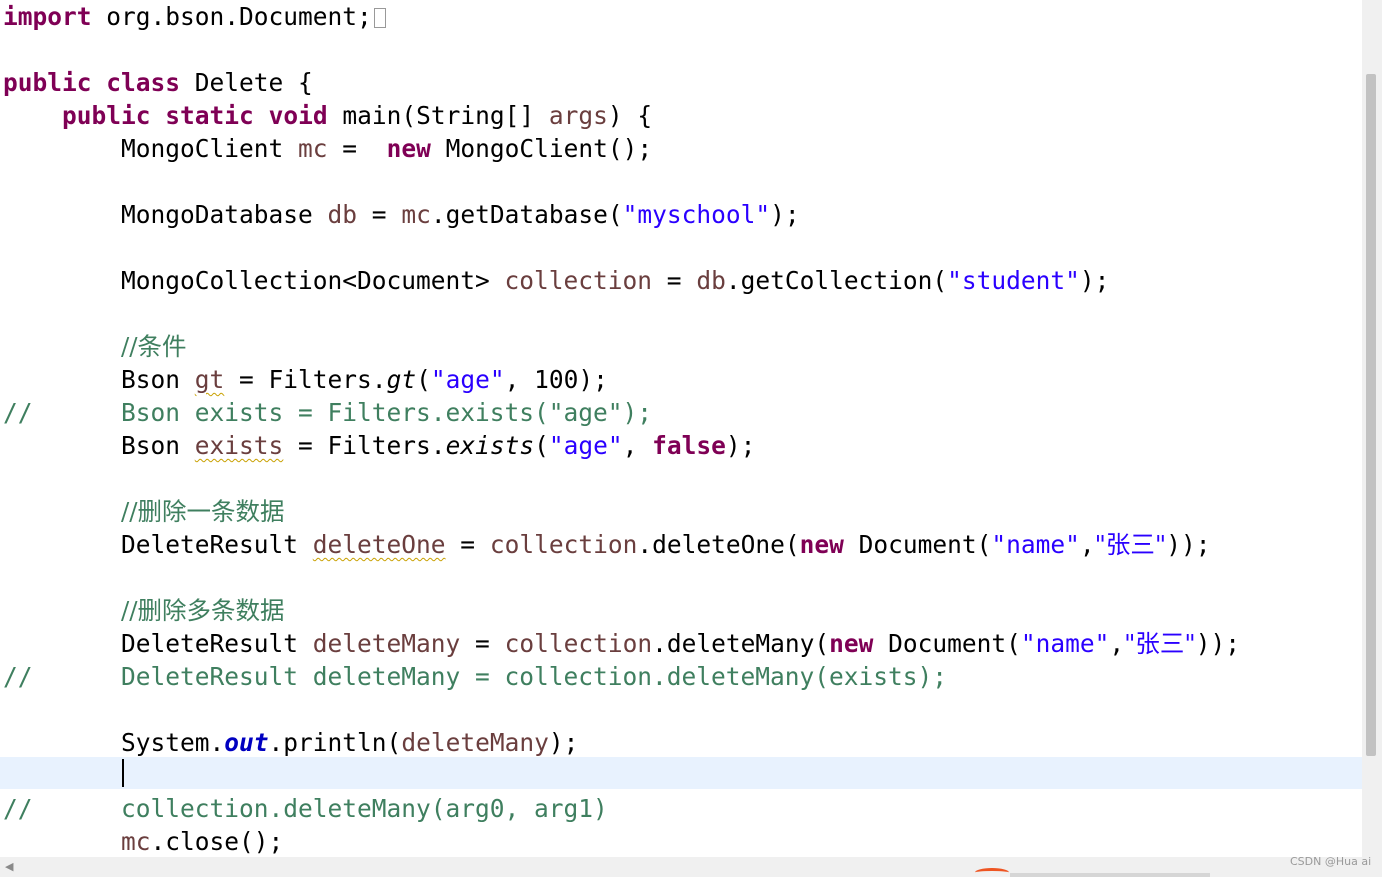 Image resolution: width=1382 pixels, height=877 pixels. What do you see at coordinates (143, 82) in the screenshot?
I see `keyword: class` at bounding box center [143, 82].